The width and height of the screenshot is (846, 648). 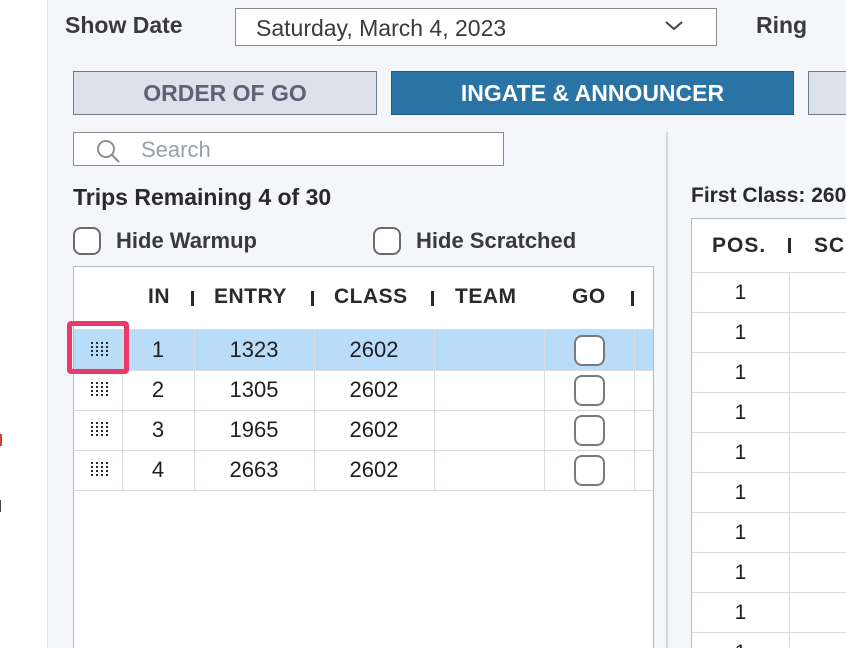 I want to click on cell-entry: 2663, so click(x=254, y=469).